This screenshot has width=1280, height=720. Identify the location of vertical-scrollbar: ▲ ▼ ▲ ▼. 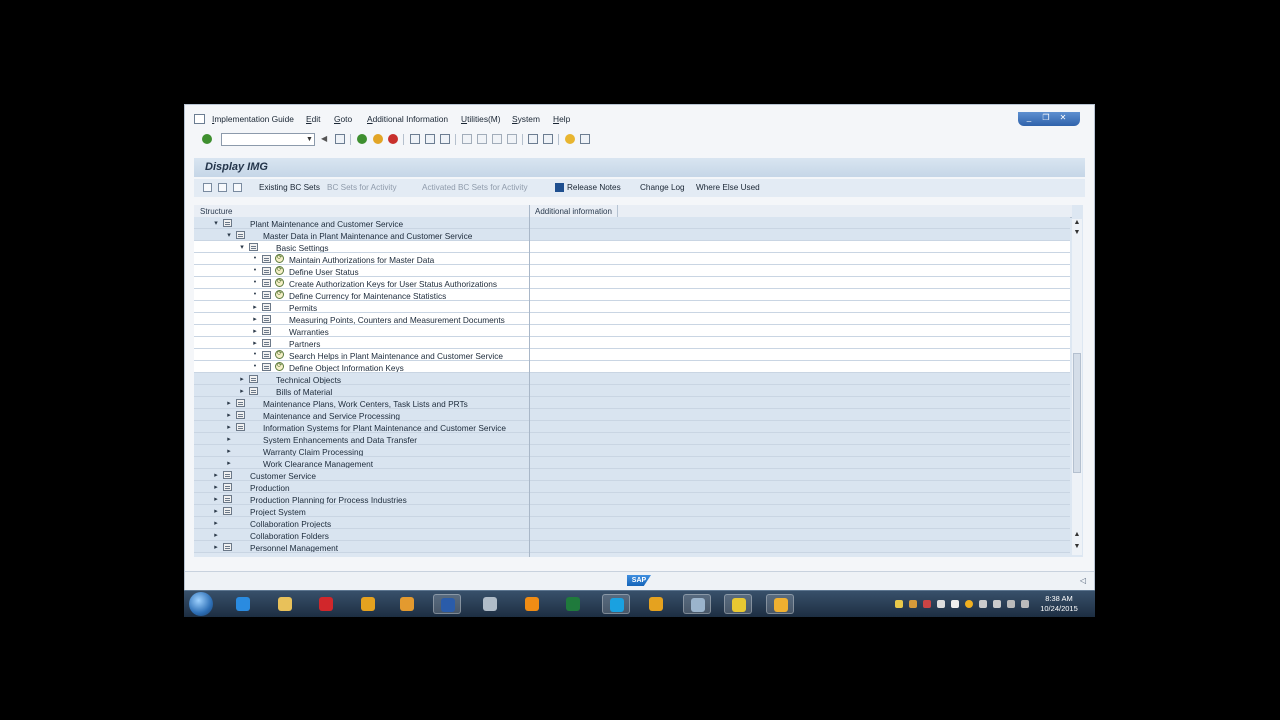
(1077, 387).